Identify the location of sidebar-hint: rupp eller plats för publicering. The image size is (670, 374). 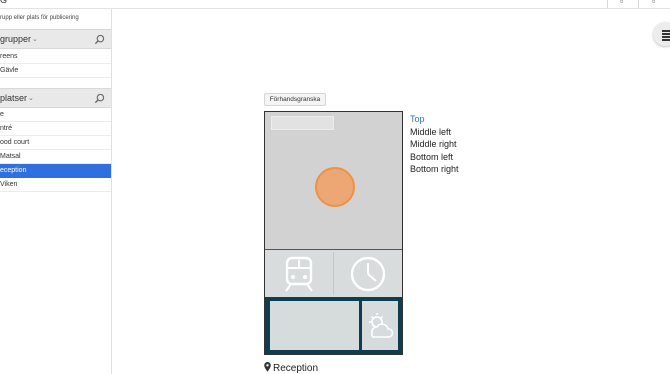
(39, 18).